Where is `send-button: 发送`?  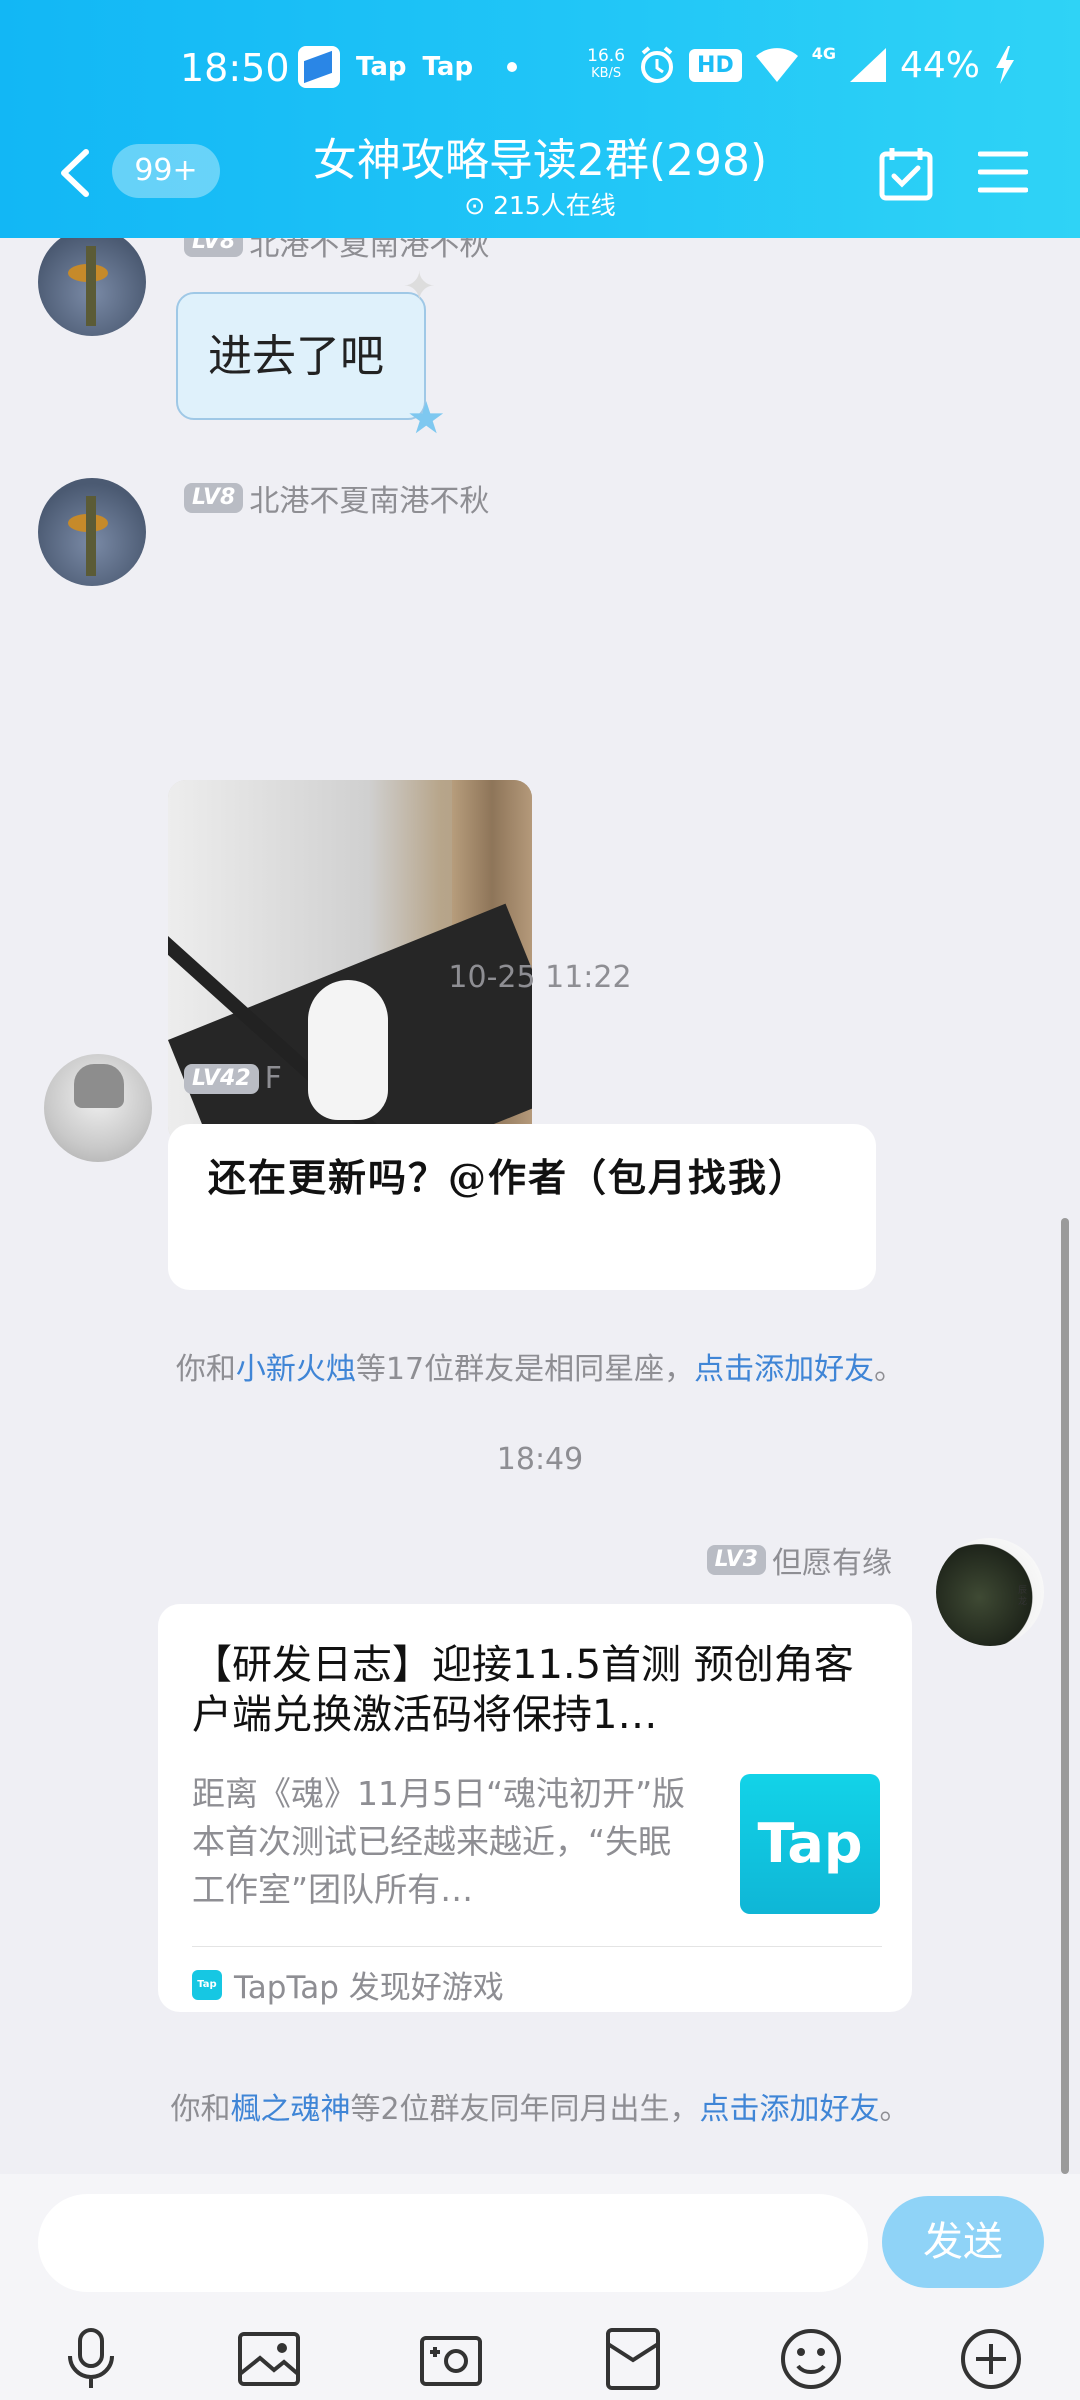 send-button: 发送 is located at coordinates (963, 2242).